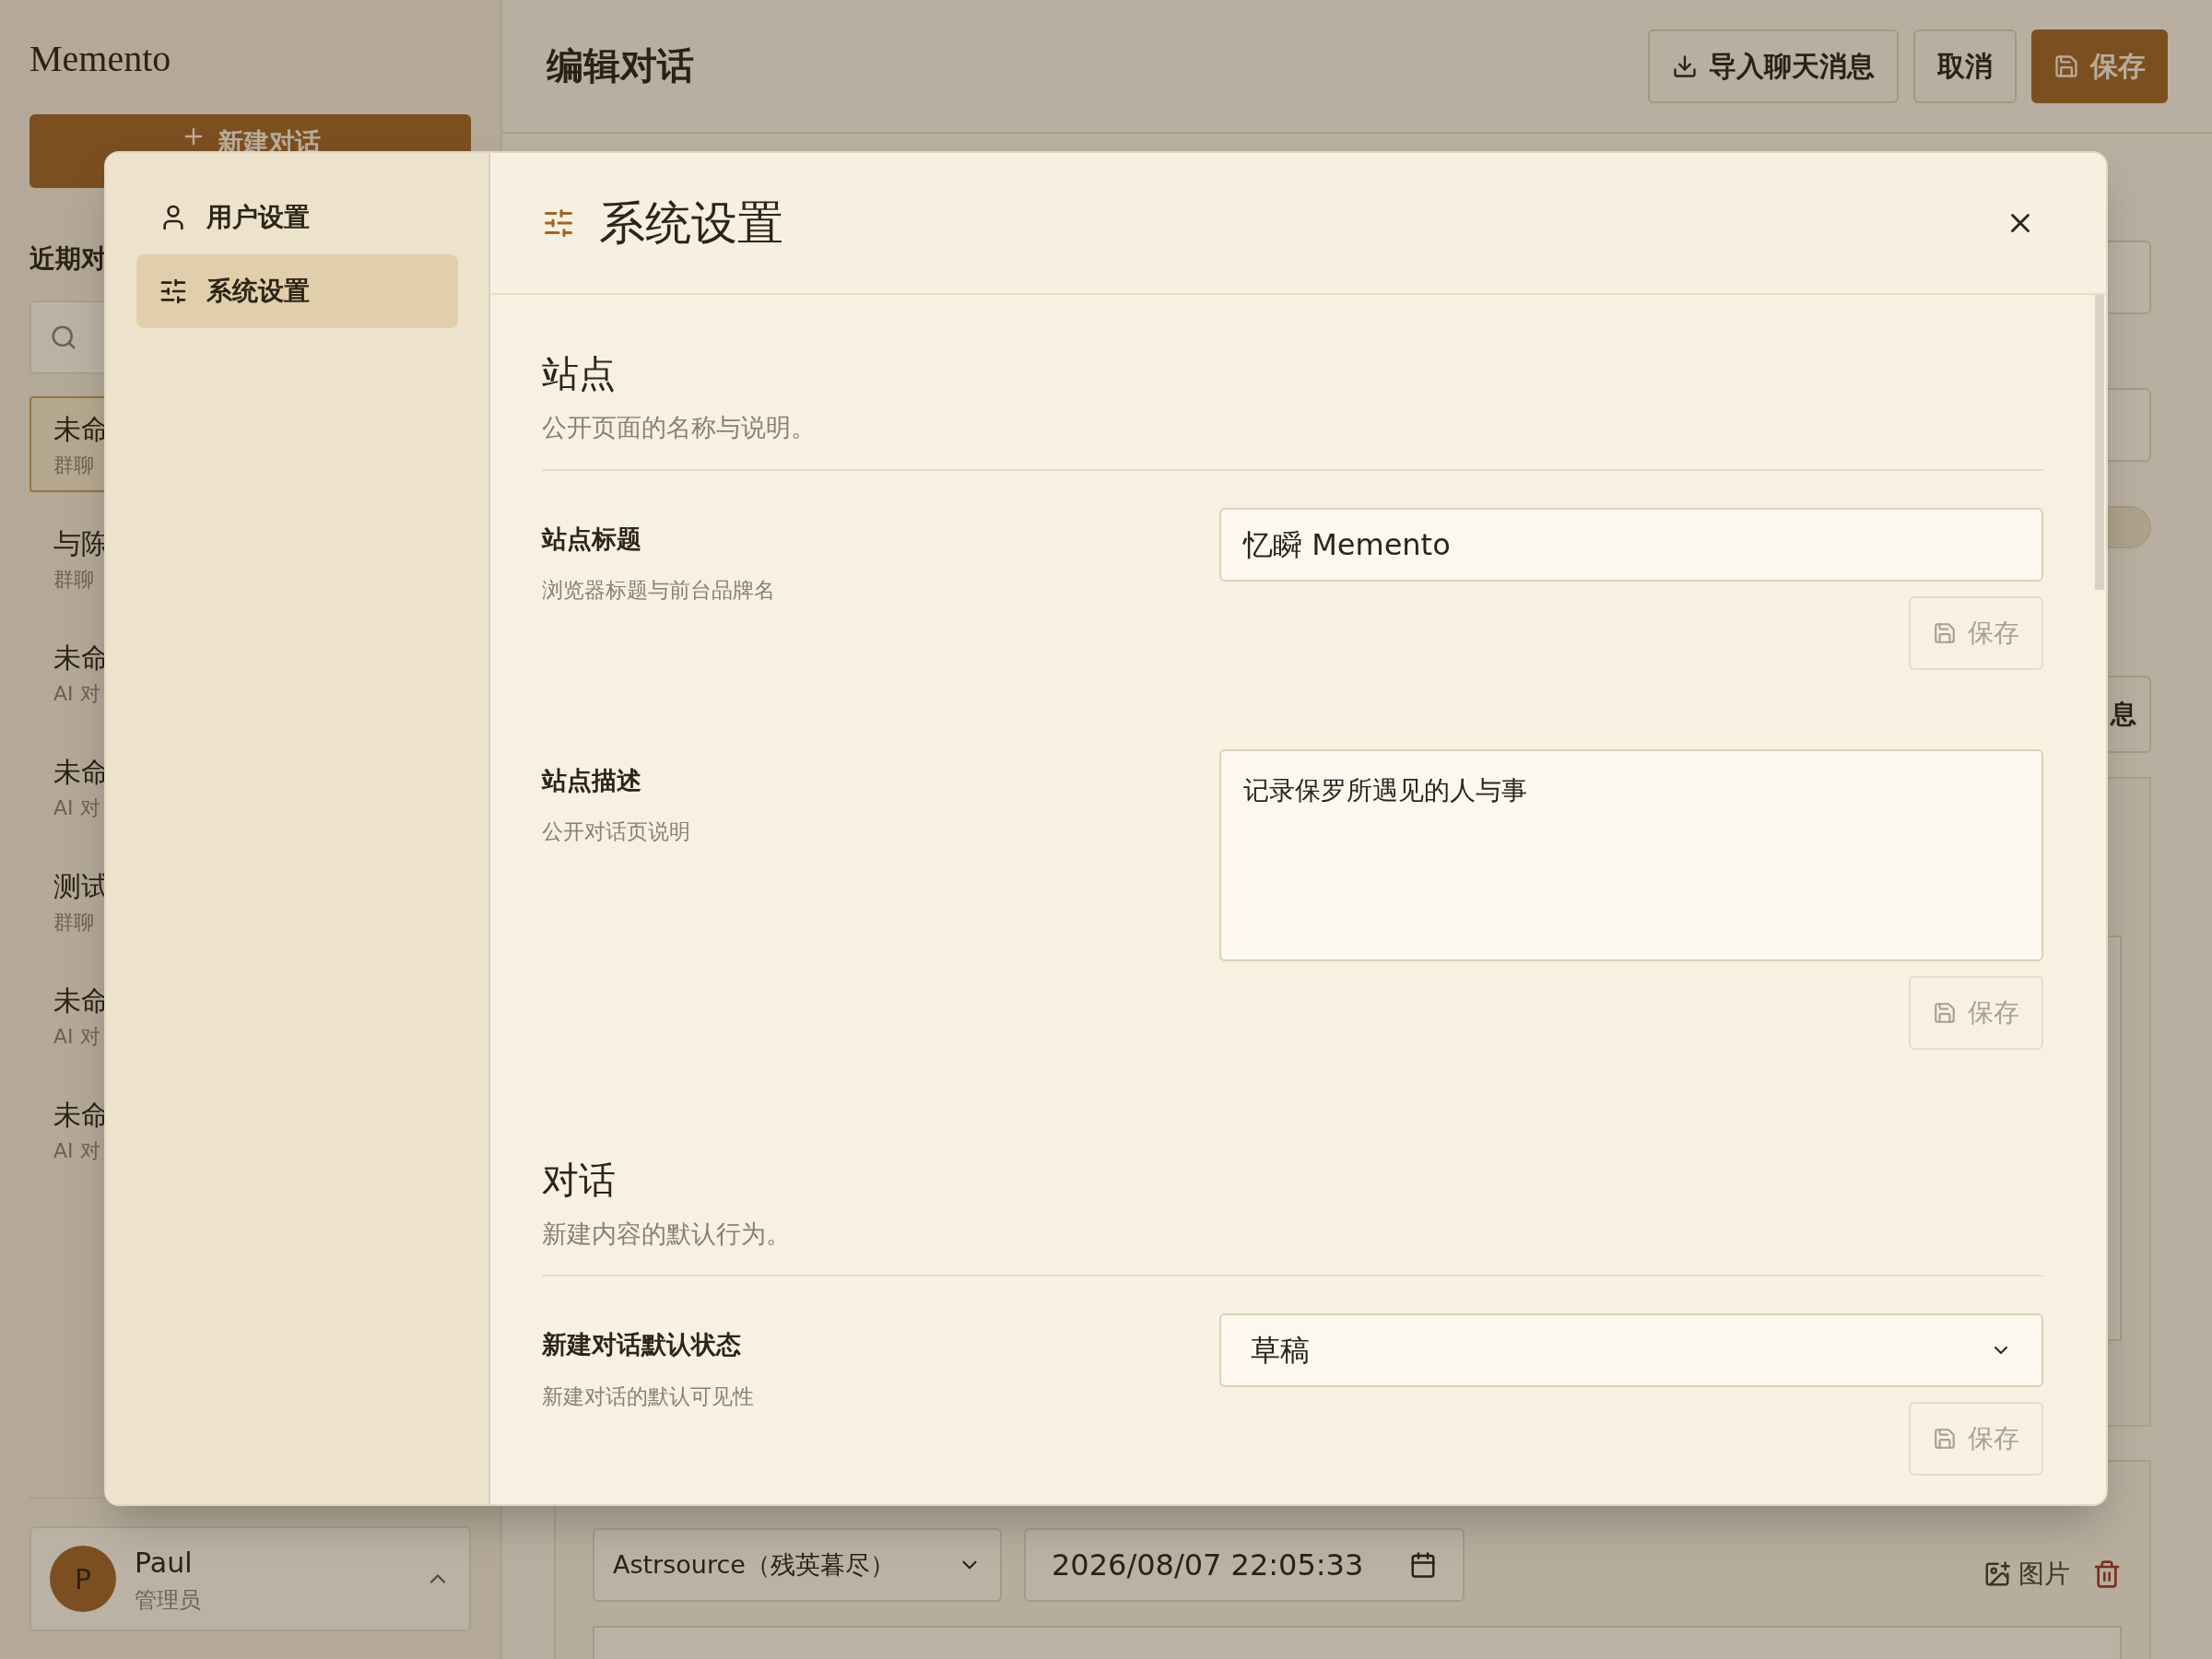  Describe the element at coordinates (642, 1344) in the screenshot. I see `field-label: 新建对话默认状态` at that location.